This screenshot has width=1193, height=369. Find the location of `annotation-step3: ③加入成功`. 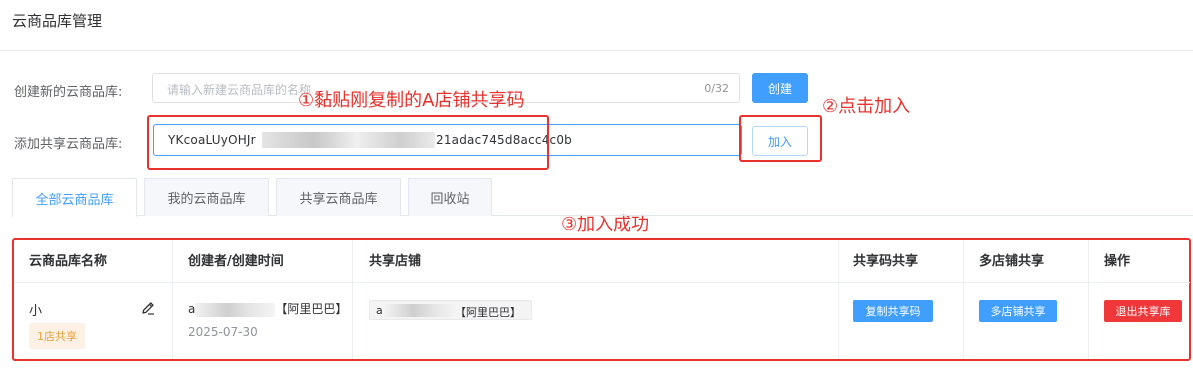

annotation-step3: ③加入成功 is located at coordinates (605, 224).